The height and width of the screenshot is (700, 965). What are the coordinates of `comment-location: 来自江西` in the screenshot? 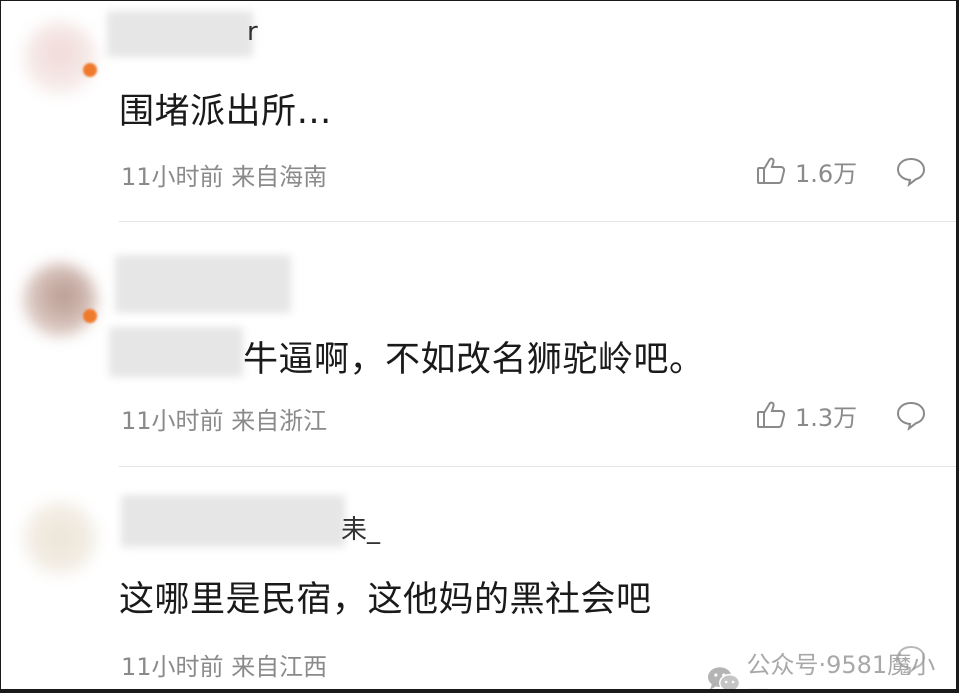 It's located at (279, 667).